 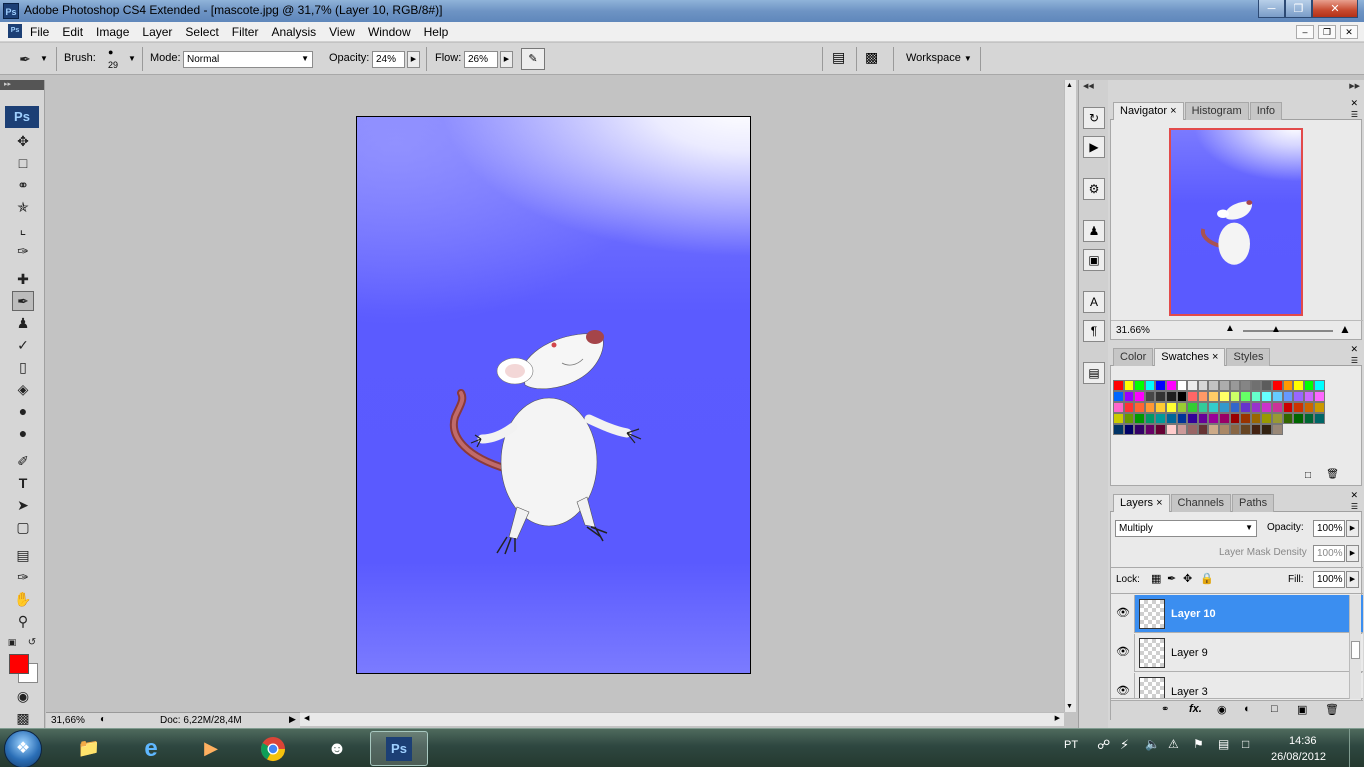 What do you see at coordinates (1198, 744) in the screenshot?
I see `flag-icon: ⚑` at bounding box center [1198, 744].